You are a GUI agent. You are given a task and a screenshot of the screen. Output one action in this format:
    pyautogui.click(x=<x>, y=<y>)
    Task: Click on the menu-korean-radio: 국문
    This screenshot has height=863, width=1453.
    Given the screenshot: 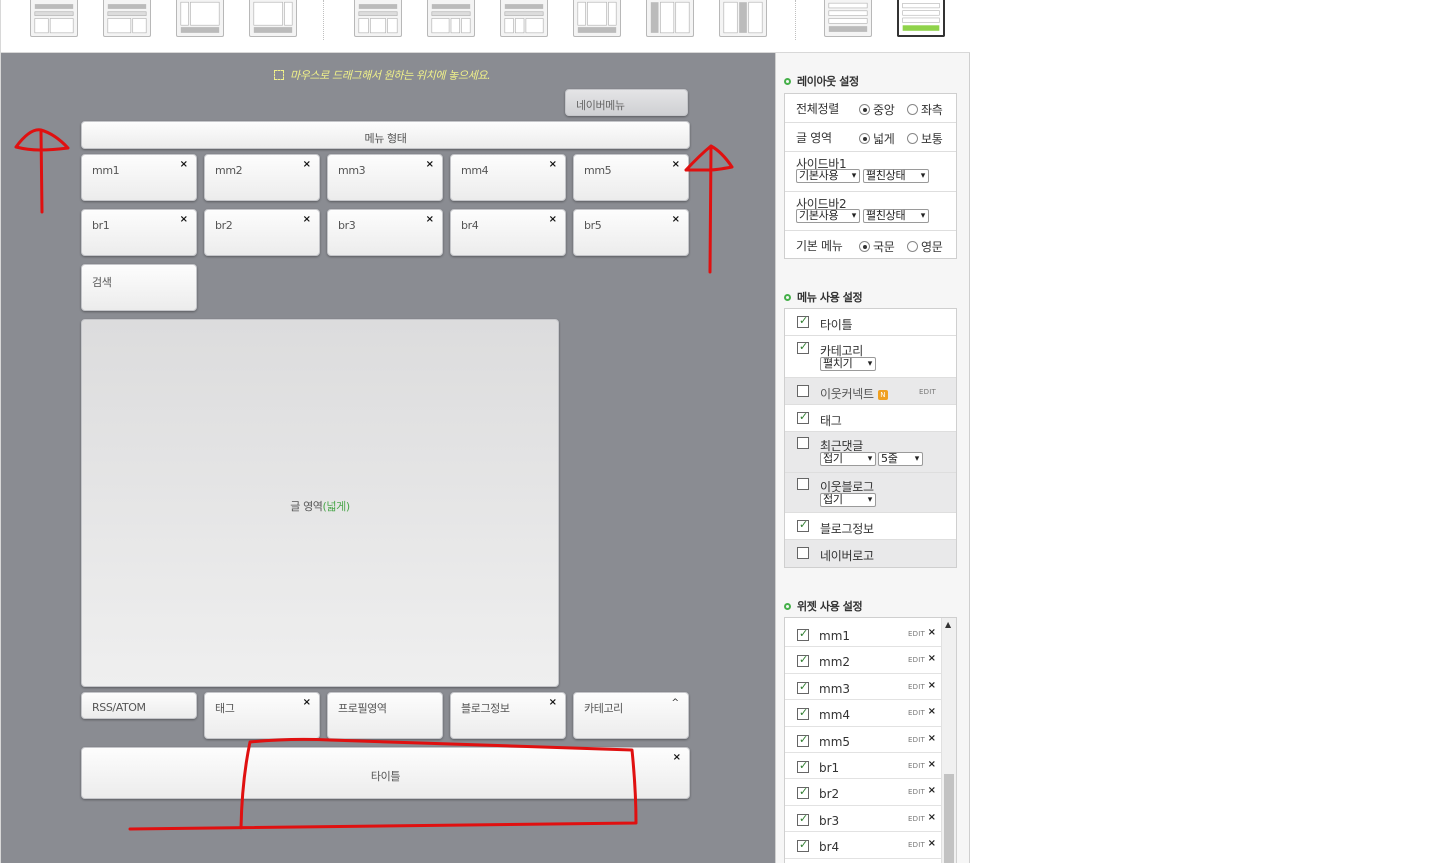 What is the action you would take?
    pyautogui.click(x=877, y=246)
    